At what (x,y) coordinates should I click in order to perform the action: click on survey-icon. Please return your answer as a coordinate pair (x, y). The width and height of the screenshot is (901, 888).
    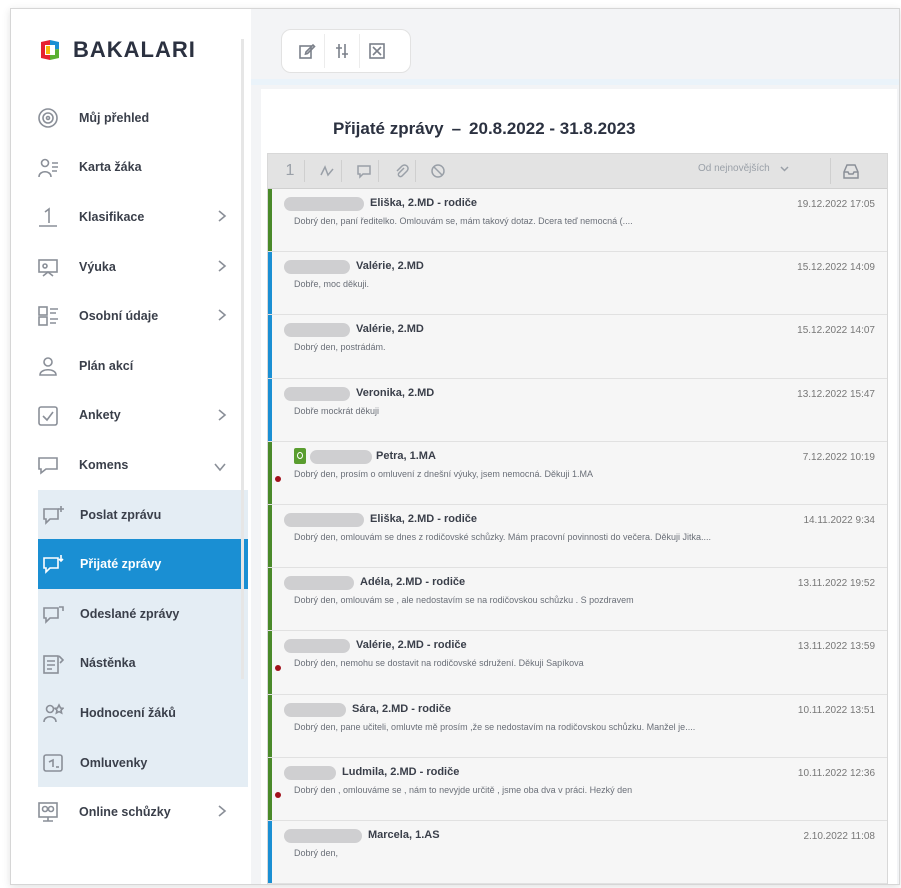
    Looking at the image, I should click on (48, 416).